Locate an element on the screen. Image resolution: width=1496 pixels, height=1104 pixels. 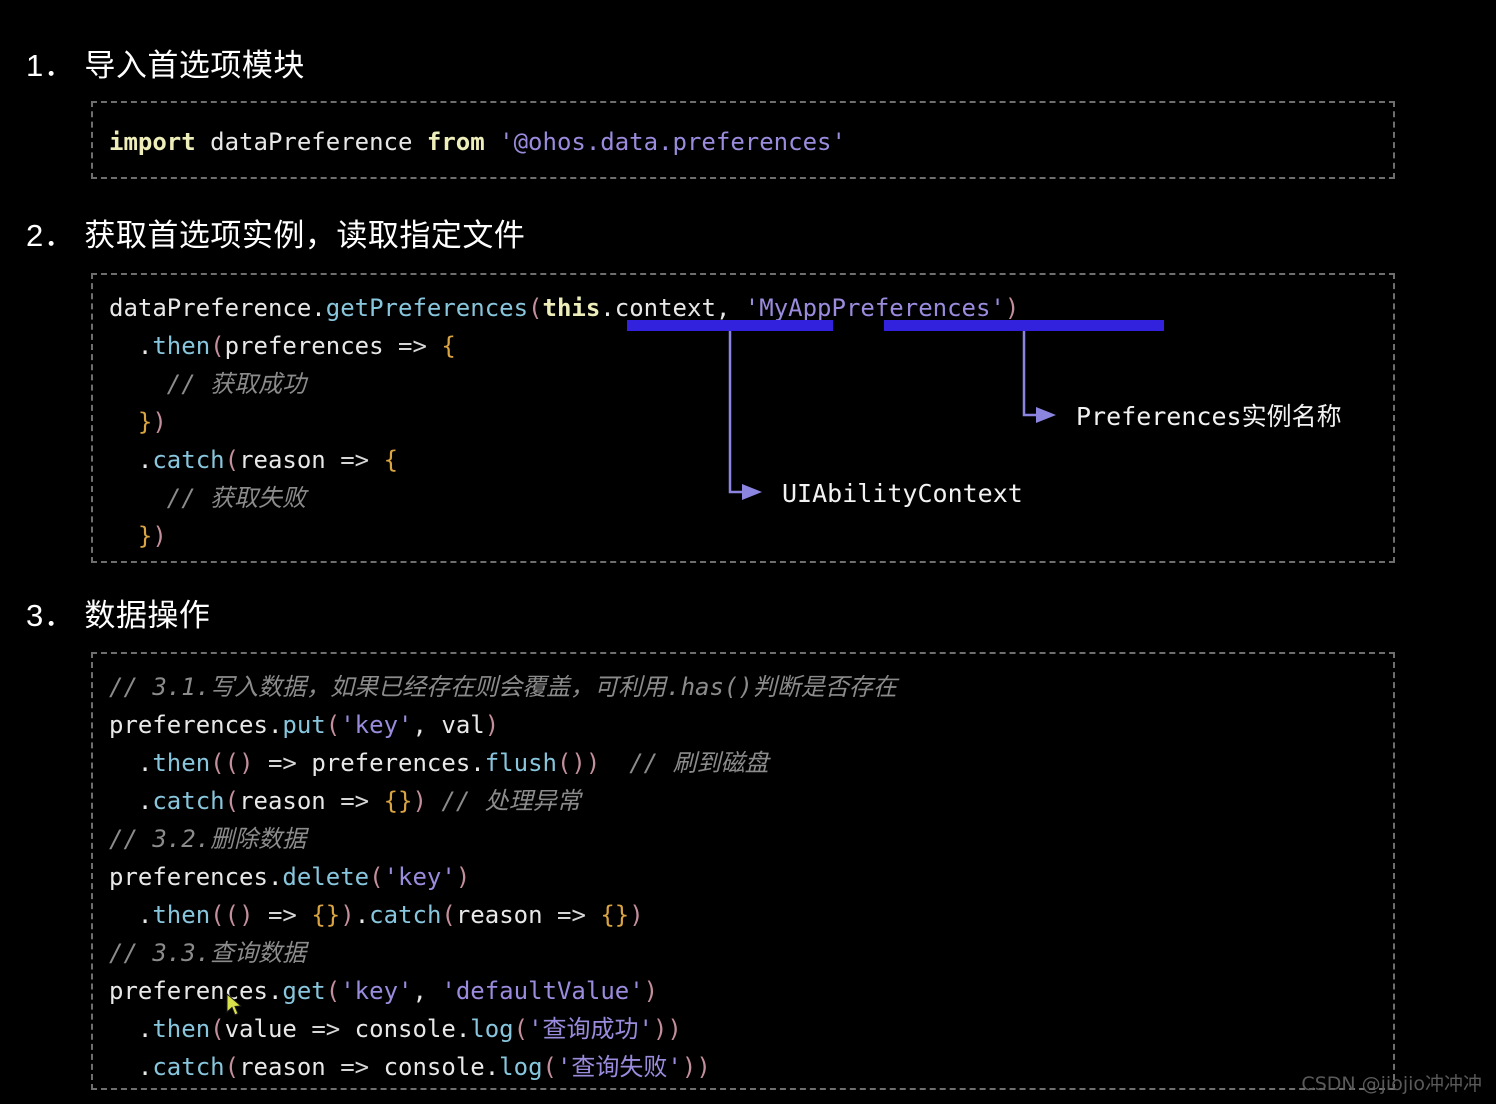
code-token-comment: // 刷到磁盘 is located at coordinates (699, 763).